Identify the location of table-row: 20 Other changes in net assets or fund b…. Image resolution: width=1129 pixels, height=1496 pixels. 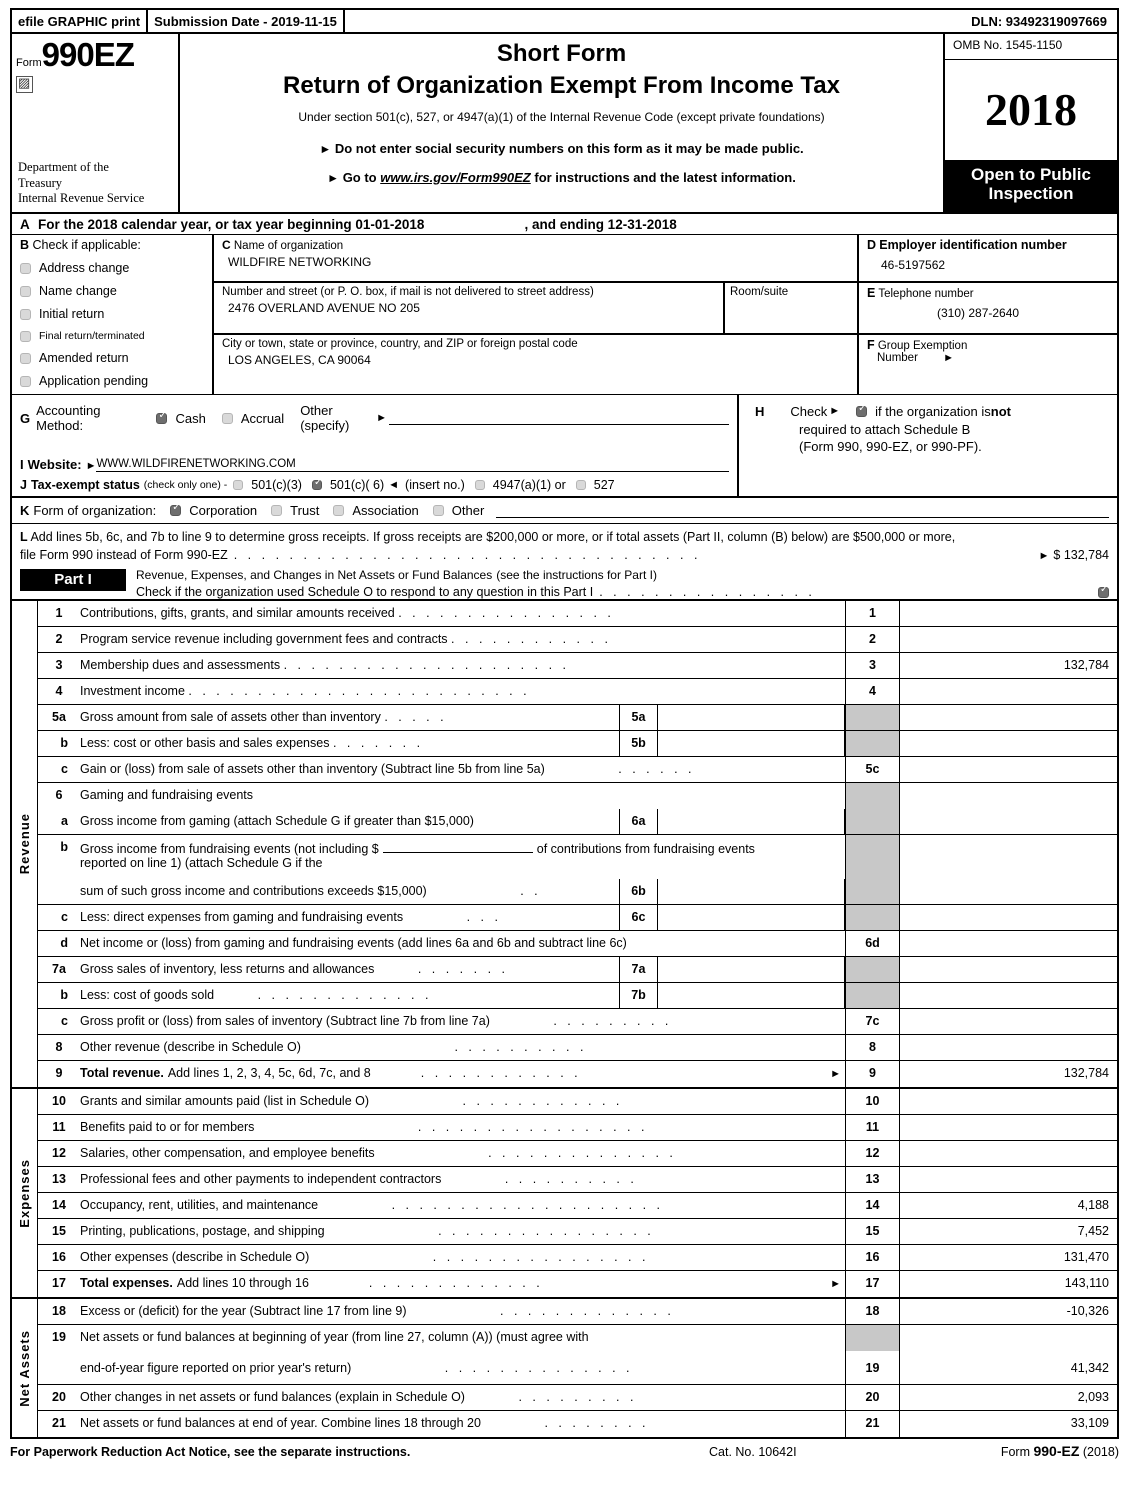
(577, 1398).